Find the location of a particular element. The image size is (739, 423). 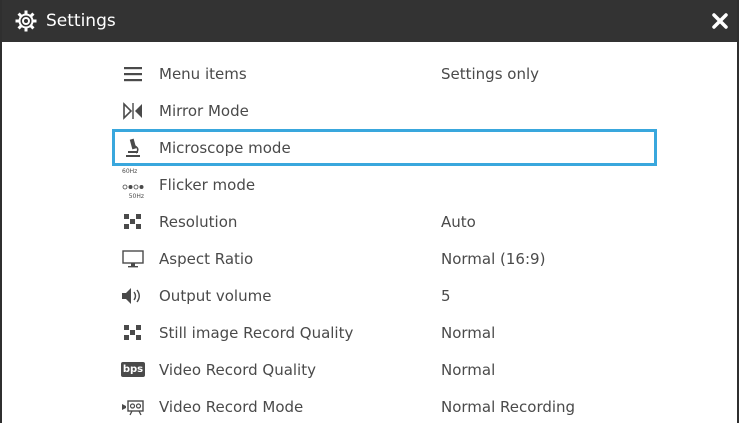

setting-value: Settings only is located at coordinates (490, 73).